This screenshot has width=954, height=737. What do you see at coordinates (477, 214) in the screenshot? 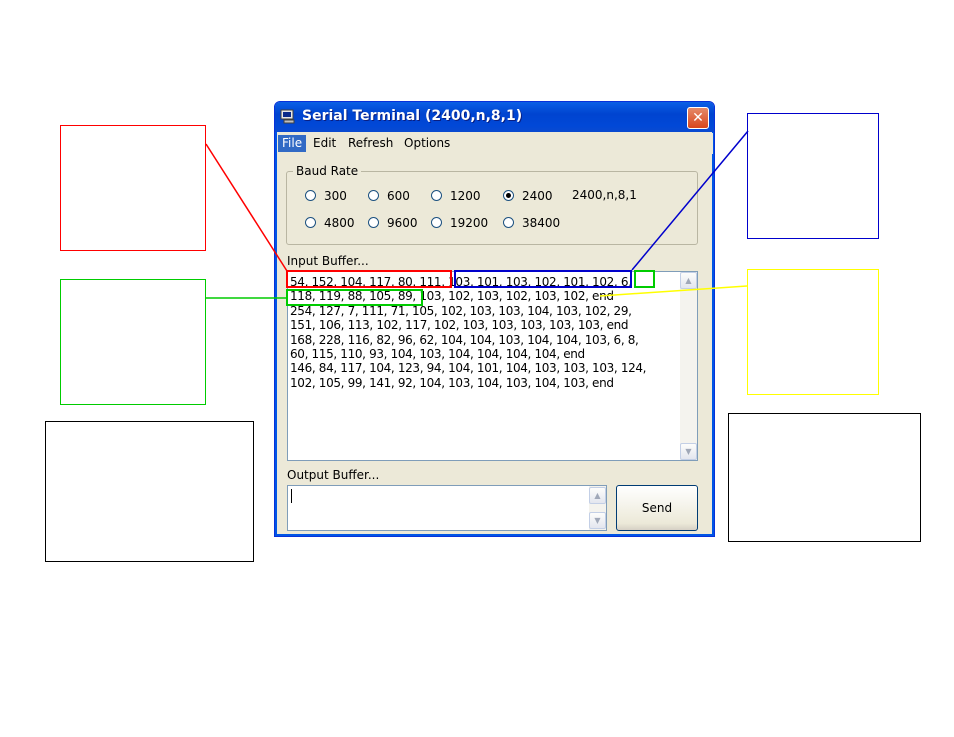
I see `callout-leader-lines` at bounding box center [477, 214].